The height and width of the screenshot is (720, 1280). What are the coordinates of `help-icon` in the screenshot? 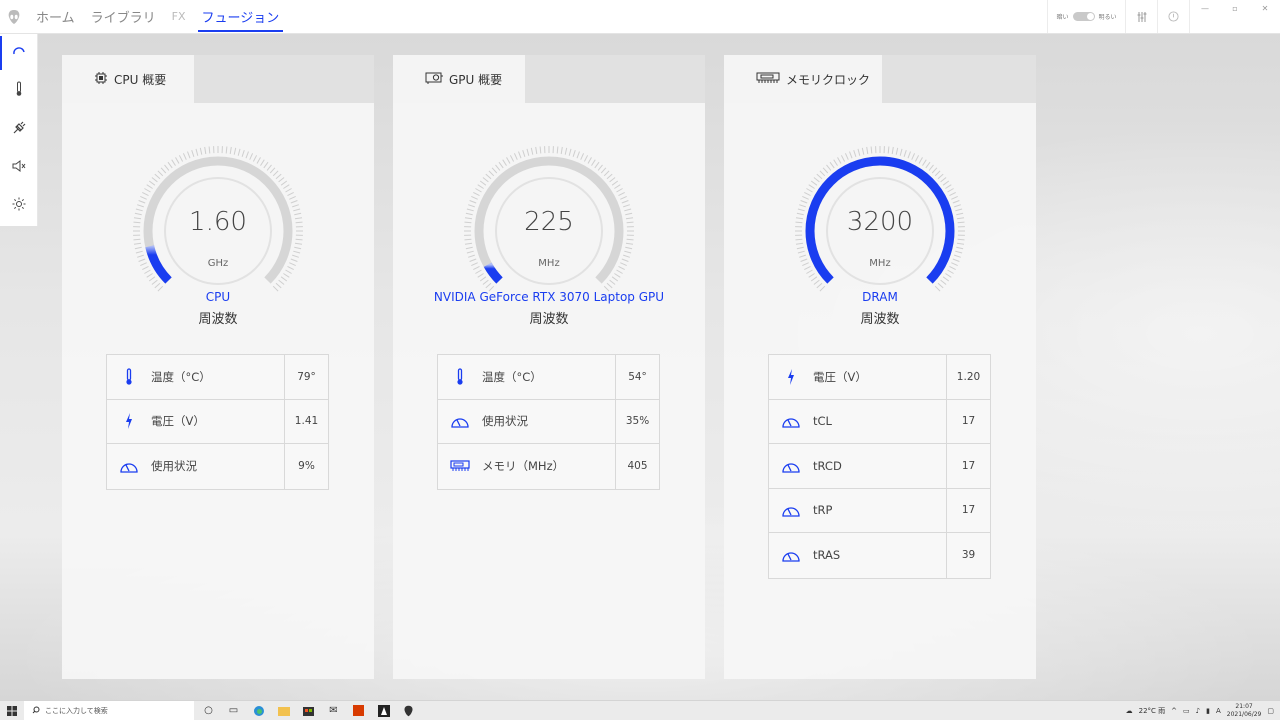 It's located at (1173, 16).